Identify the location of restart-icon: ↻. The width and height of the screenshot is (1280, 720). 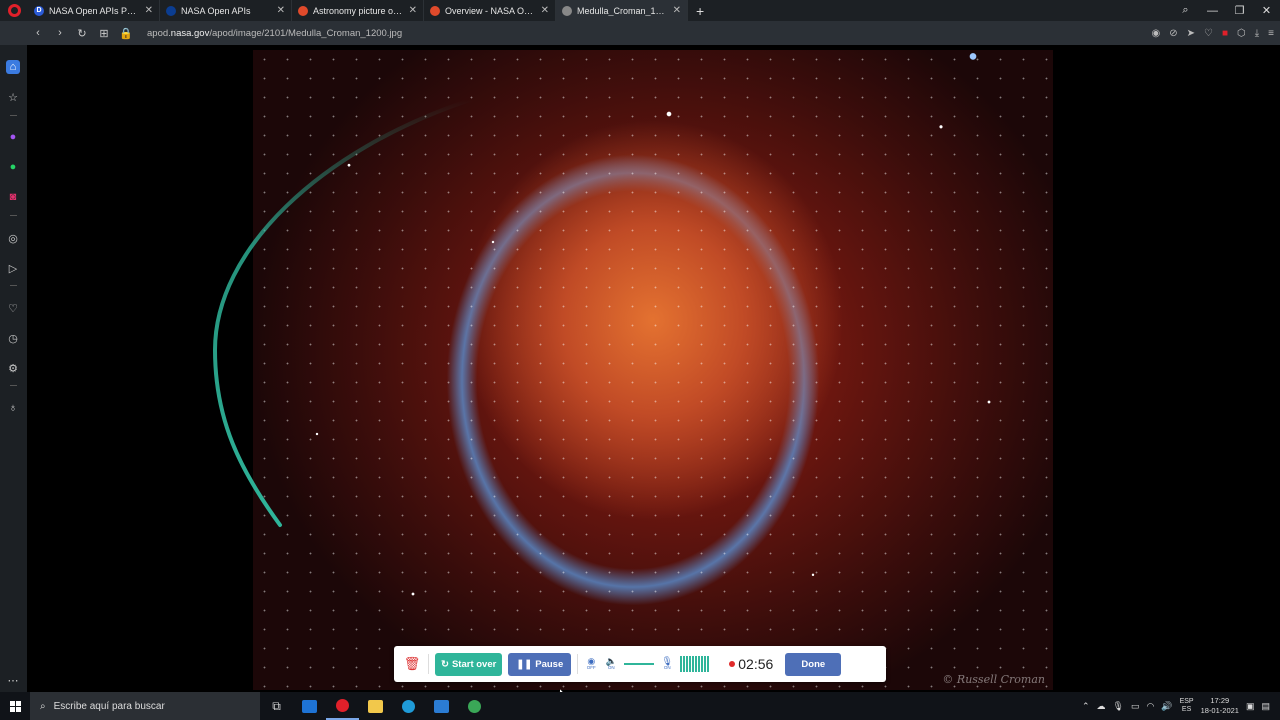
(445, 664).